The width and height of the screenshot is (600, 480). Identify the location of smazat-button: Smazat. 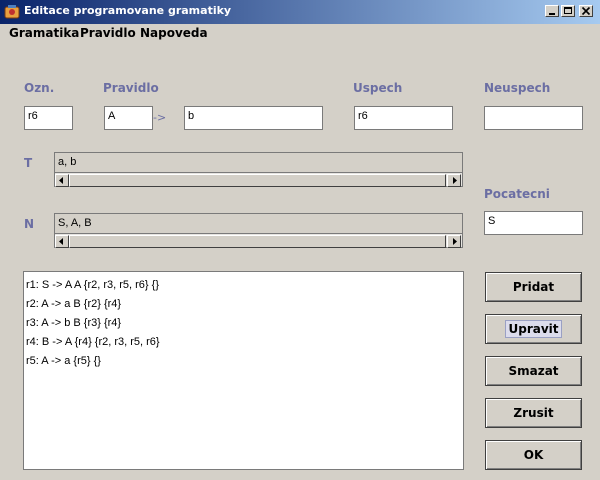
(533, 371).